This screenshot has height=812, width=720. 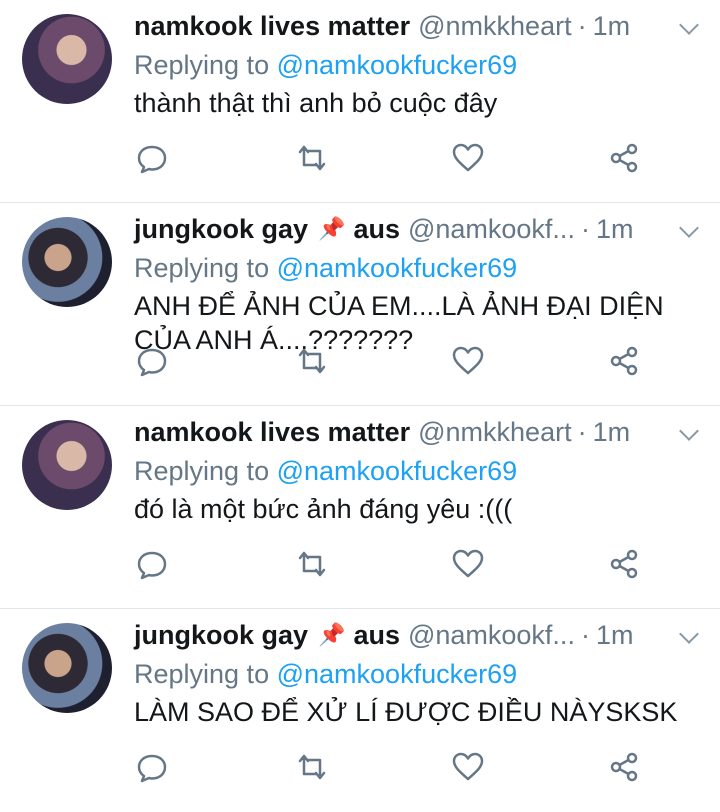 I want to click on tweet-text: thành thật thì anh bỏ cuộc đây, so click(x=316, y=103).